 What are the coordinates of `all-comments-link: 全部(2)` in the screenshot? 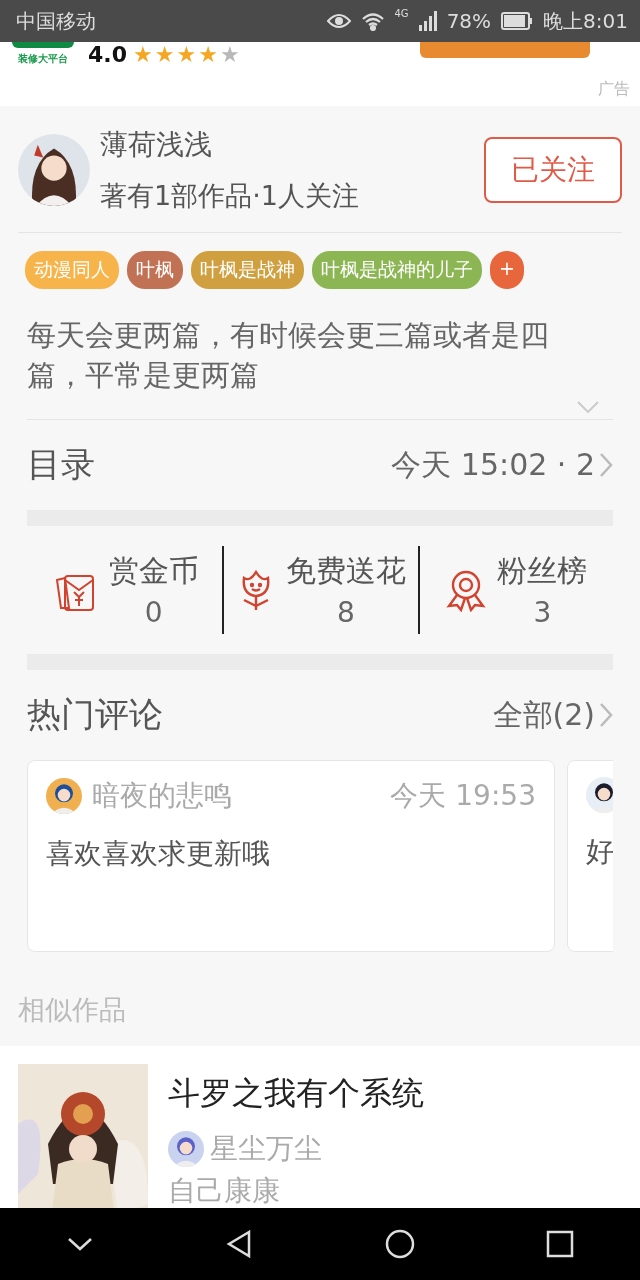 It's located at (552, 715).